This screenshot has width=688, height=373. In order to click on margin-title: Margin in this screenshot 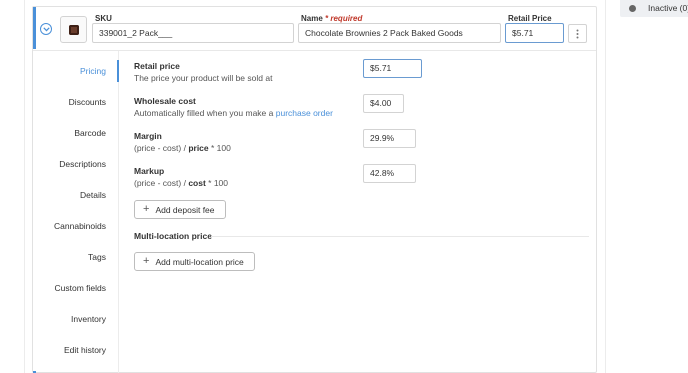, I will do `click(148, 136)`.